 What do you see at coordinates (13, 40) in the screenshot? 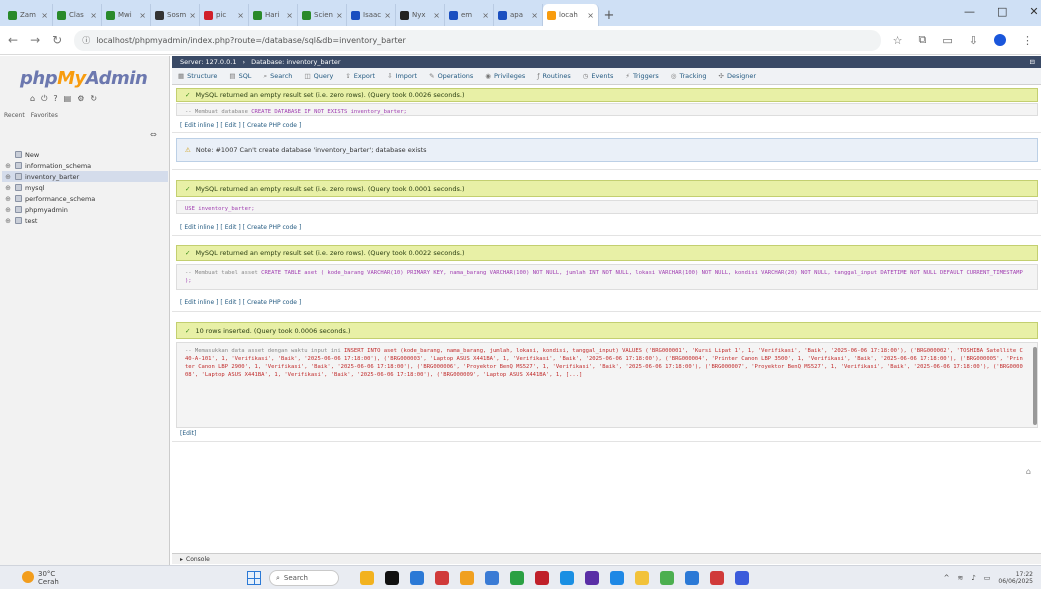
I see `back-icon: ←` at bounding box center [13, 40].